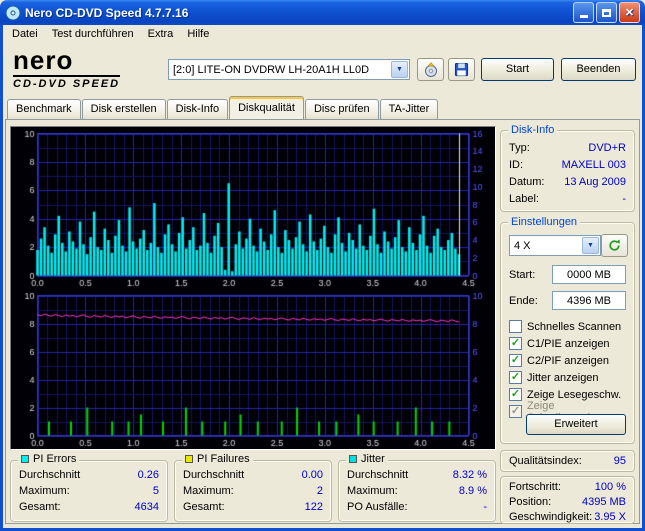 The image size is (645, 531). I want to click on stat-row: Durchschnitt 8.32 %, so click(417, 475).